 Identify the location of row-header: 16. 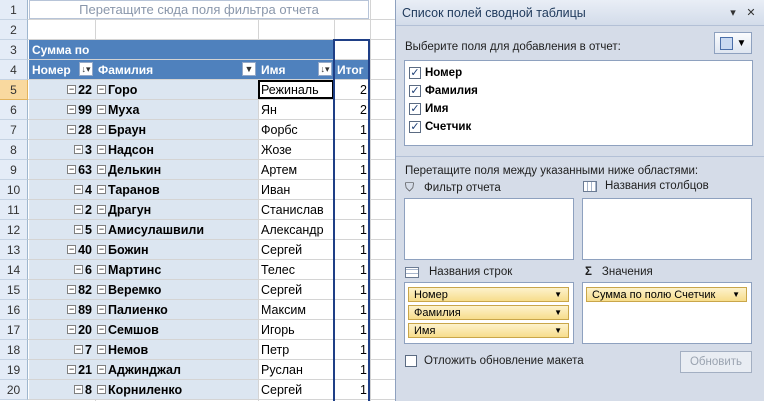
(14, 310).